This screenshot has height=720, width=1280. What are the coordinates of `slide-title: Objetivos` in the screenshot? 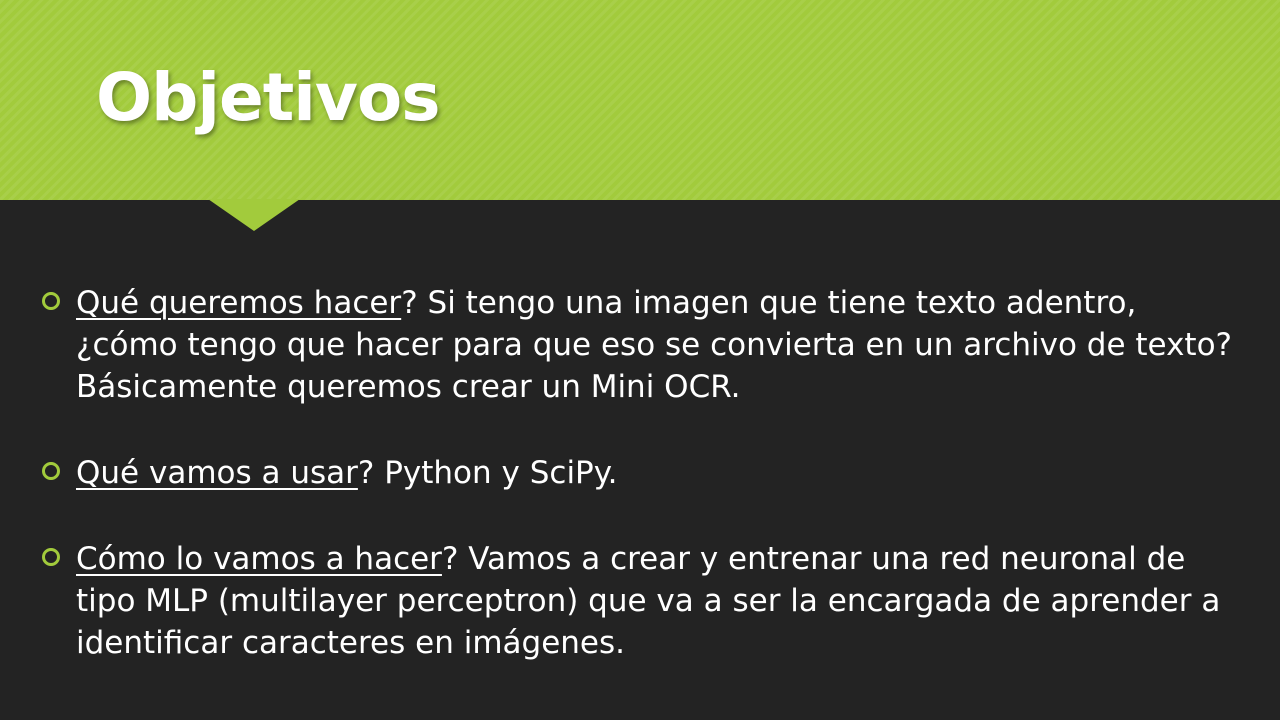 It's located at (268, 97).